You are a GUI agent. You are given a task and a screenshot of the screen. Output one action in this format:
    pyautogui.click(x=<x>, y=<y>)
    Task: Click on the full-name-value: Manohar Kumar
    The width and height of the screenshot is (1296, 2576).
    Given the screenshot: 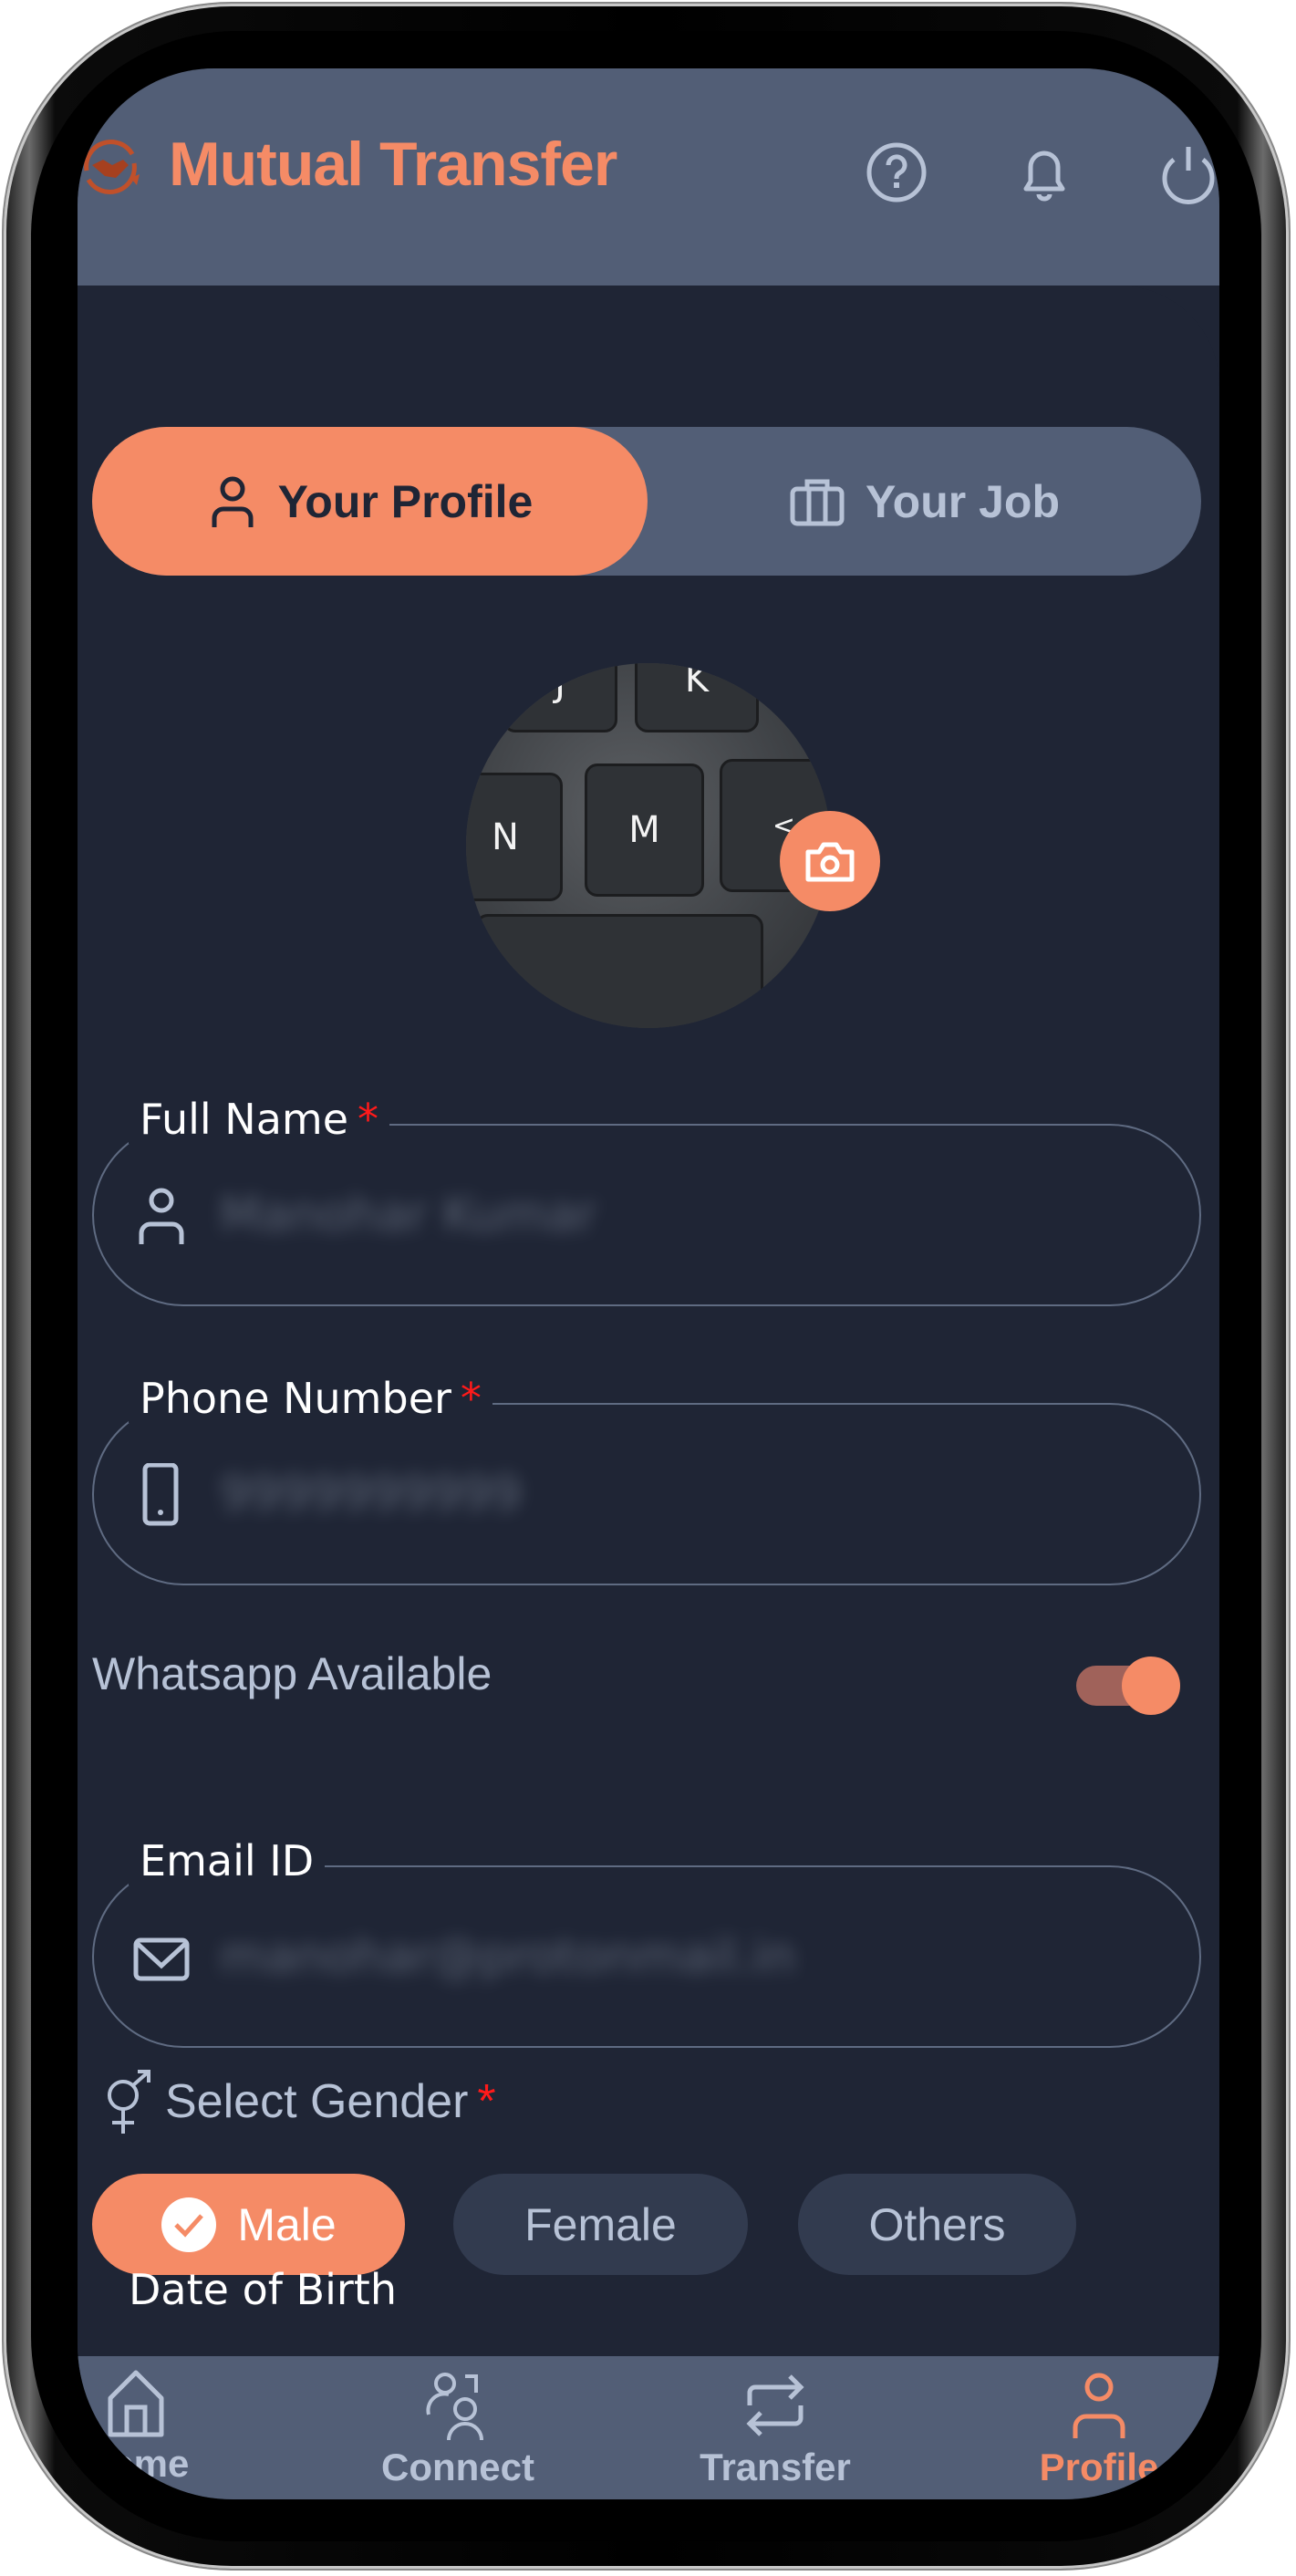 What is the action you would take?
    pyautogui.click(x=408, y=1215)
    